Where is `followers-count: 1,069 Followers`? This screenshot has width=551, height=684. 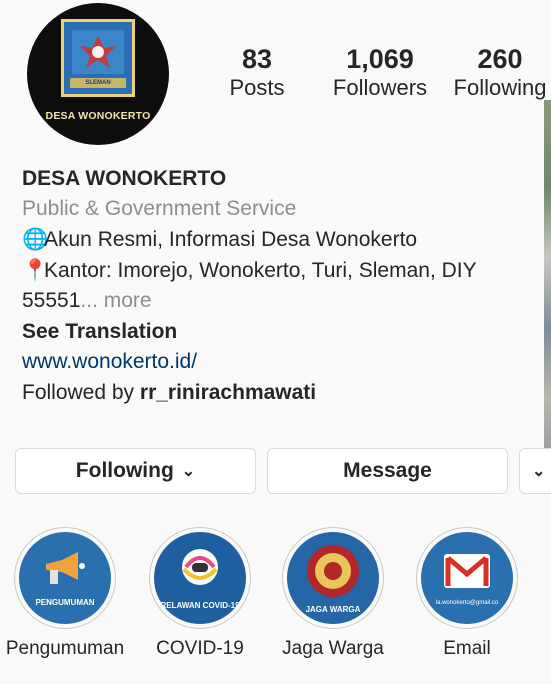 followers-count: 1,069 Followers is located at coordinates (380, 73).